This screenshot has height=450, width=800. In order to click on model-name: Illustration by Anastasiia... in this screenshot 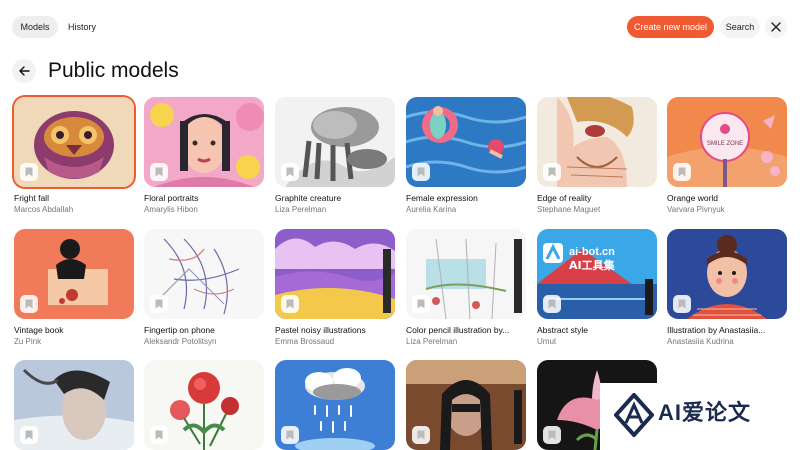, I will do `click(716, 330)`.